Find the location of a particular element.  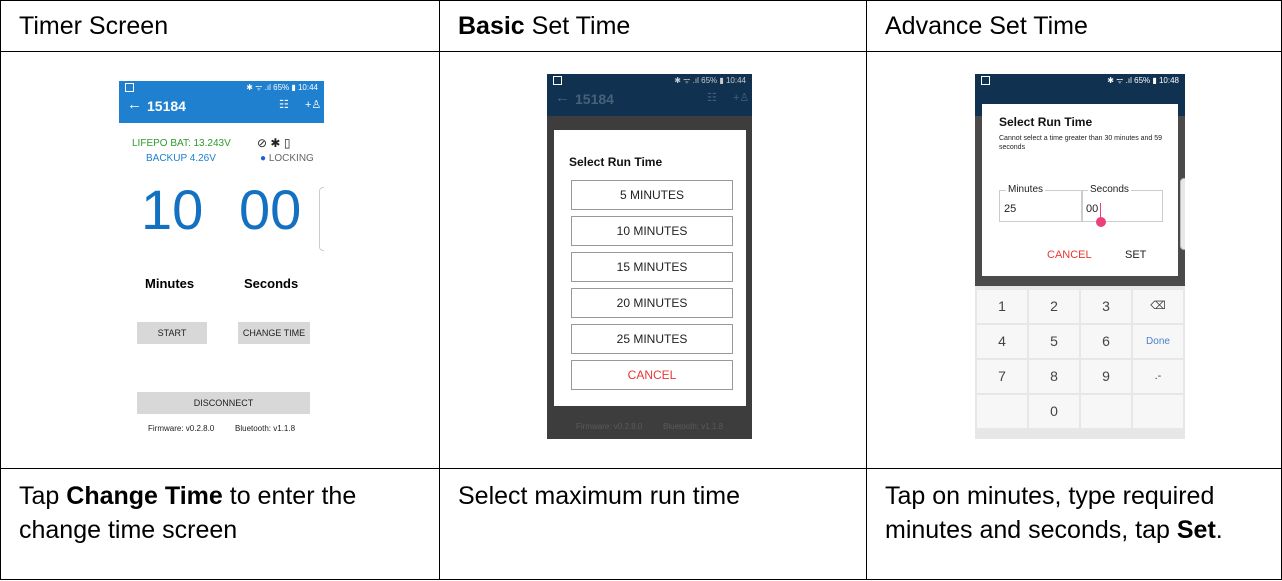

seconds-field-value: 00 is located at coordinates (1092, 209).